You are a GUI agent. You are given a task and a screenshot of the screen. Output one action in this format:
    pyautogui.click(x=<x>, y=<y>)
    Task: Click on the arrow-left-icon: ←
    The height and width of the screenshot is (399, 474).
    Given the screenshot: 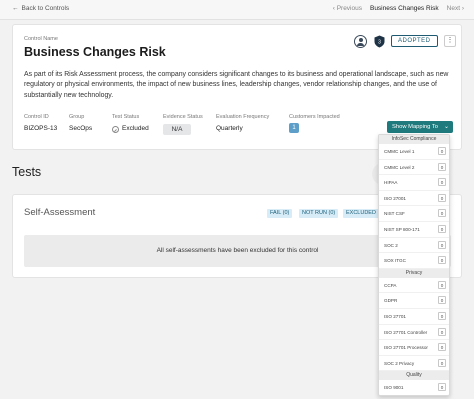 What is the action you would take?
    pyautogui.click(x=15, y=8)
    